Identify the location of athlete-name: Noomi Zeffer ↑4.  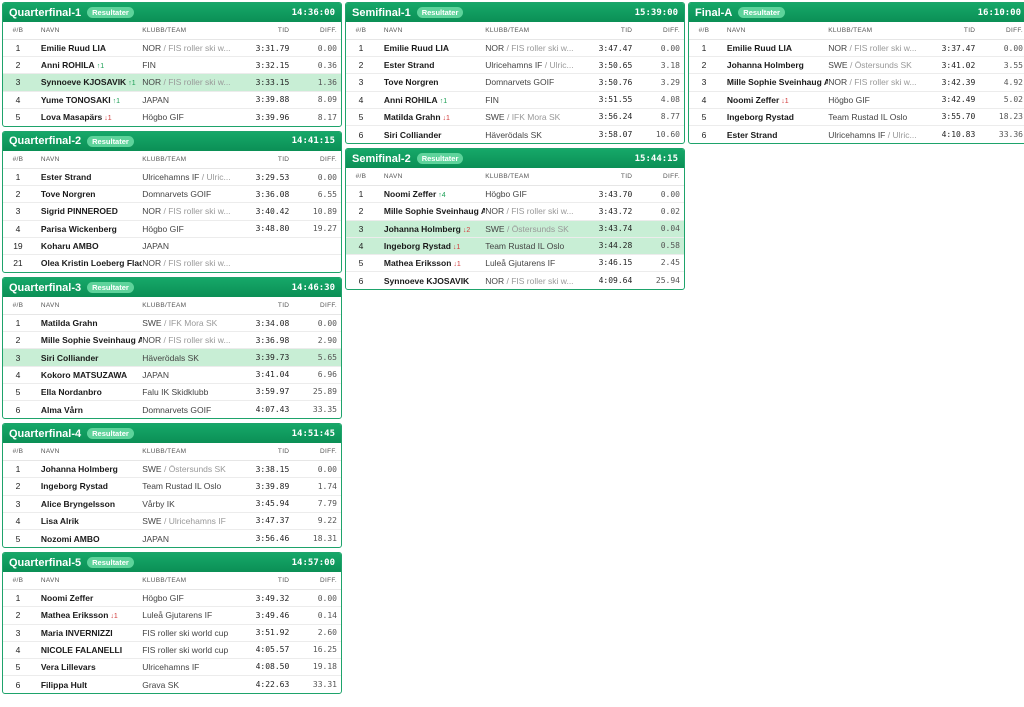
(428, 194).